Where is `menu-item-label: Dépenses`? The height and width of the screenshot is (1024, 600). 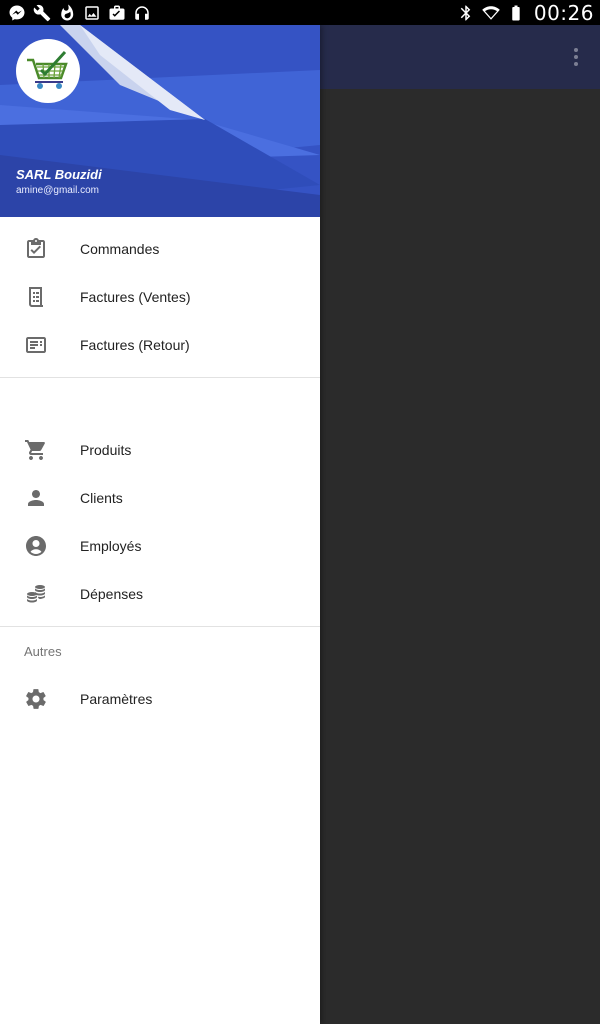
menu-item-label: Dépenses is located at coordinates (112, 594).